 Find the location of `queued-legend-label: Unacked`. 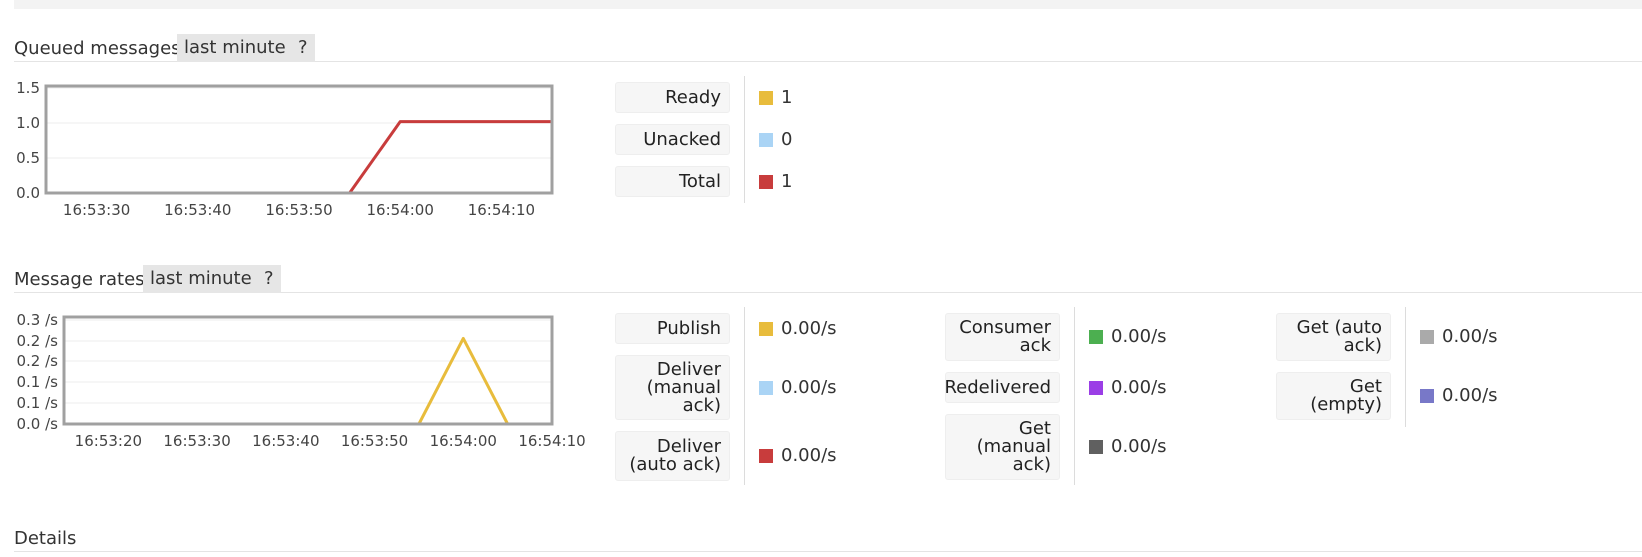

queued-legend-label: Unacked is located at coordinates (672, 139).